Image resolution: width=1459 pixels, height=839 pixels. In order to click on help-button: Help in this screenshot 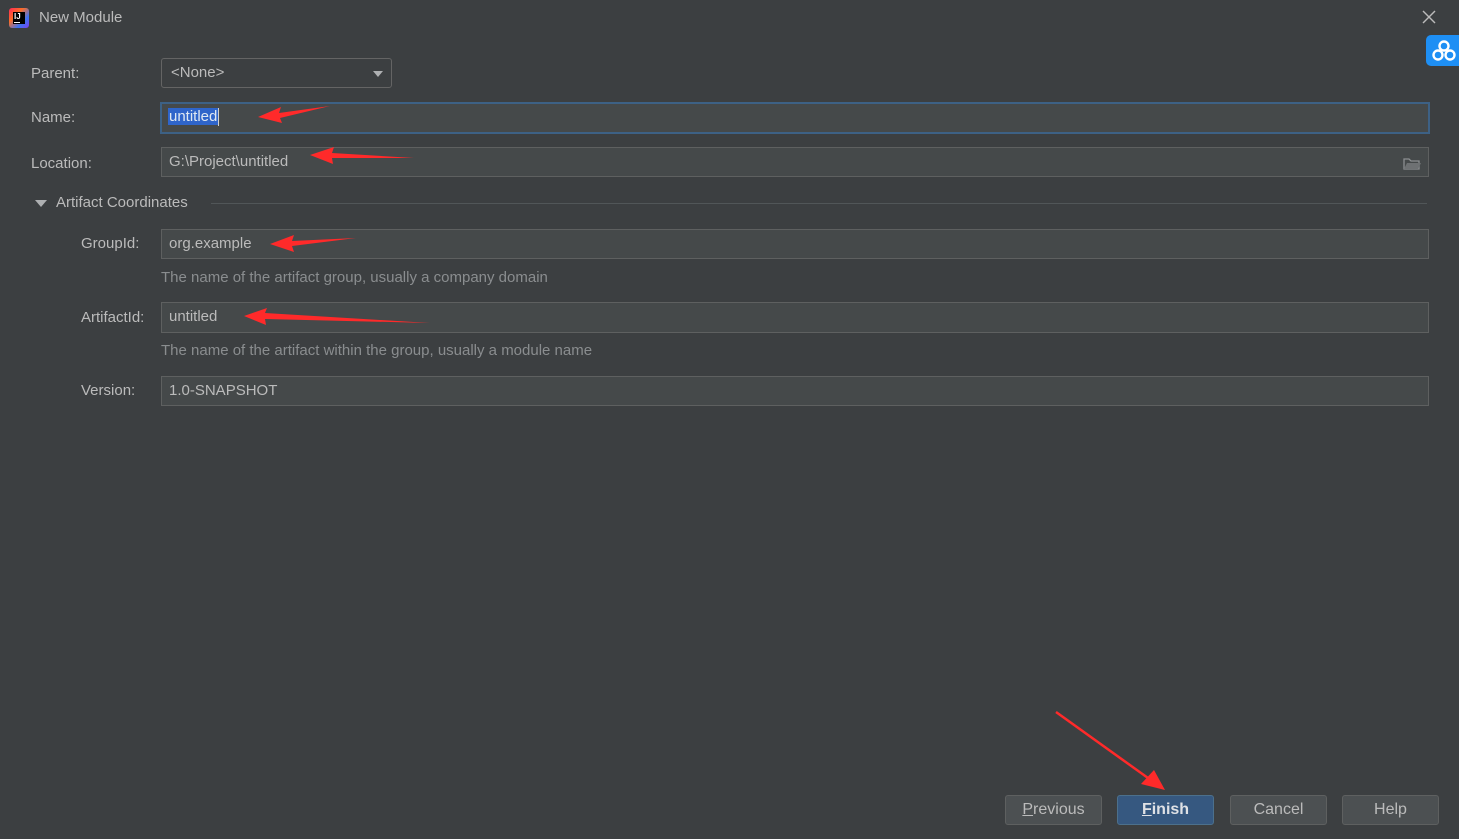, I will do `click(1390, 810)`.